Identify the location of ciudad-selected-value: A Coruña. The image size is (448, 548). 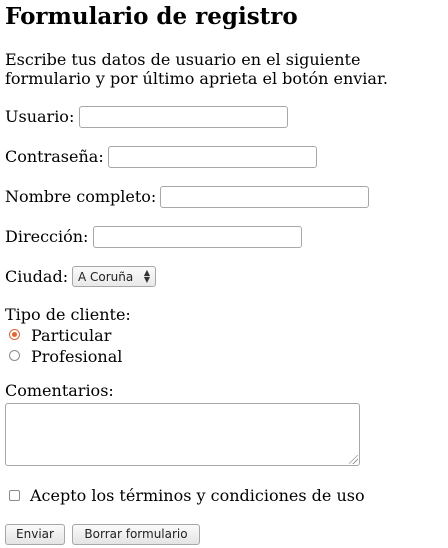
(106, 277).